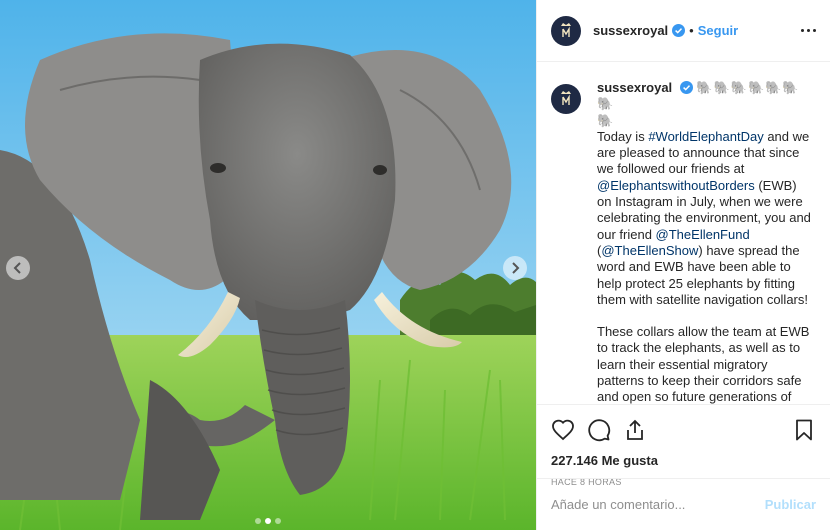  What do you see at coordinates (634, 87) in the screenshot?
I see `caption-username: sussexroyal` at bounding box center [634, 87].